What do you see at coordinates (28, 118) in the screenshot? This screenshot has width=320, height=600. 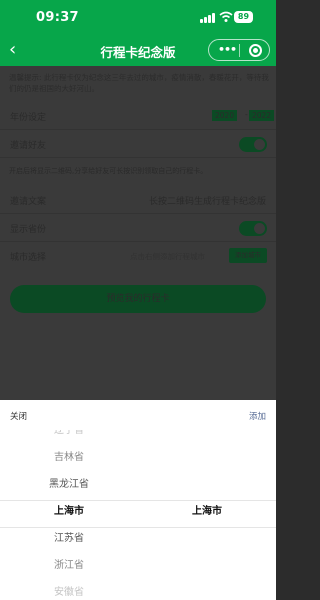 I see `year-label: 年份设定` at bounding box center [28, 118].